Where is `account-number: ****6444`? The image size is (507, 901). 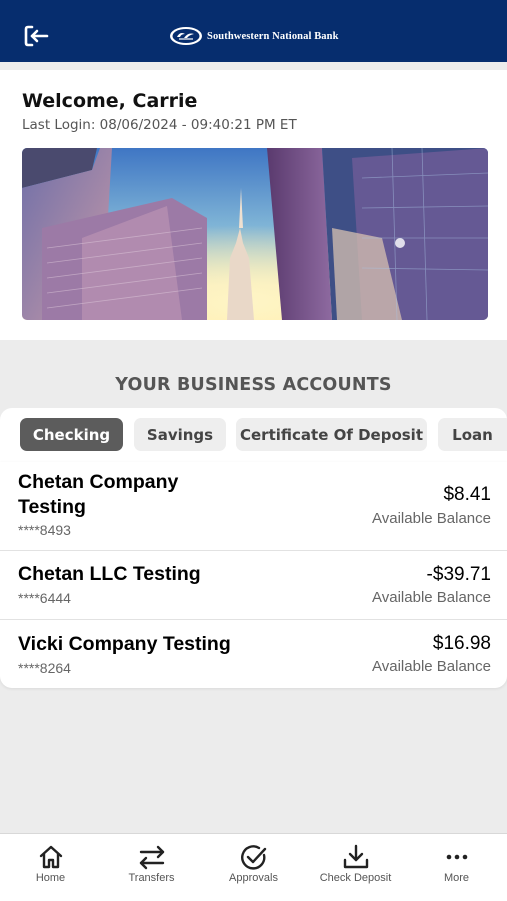 account-number: ****6444 is located at coordinates (44, 598).